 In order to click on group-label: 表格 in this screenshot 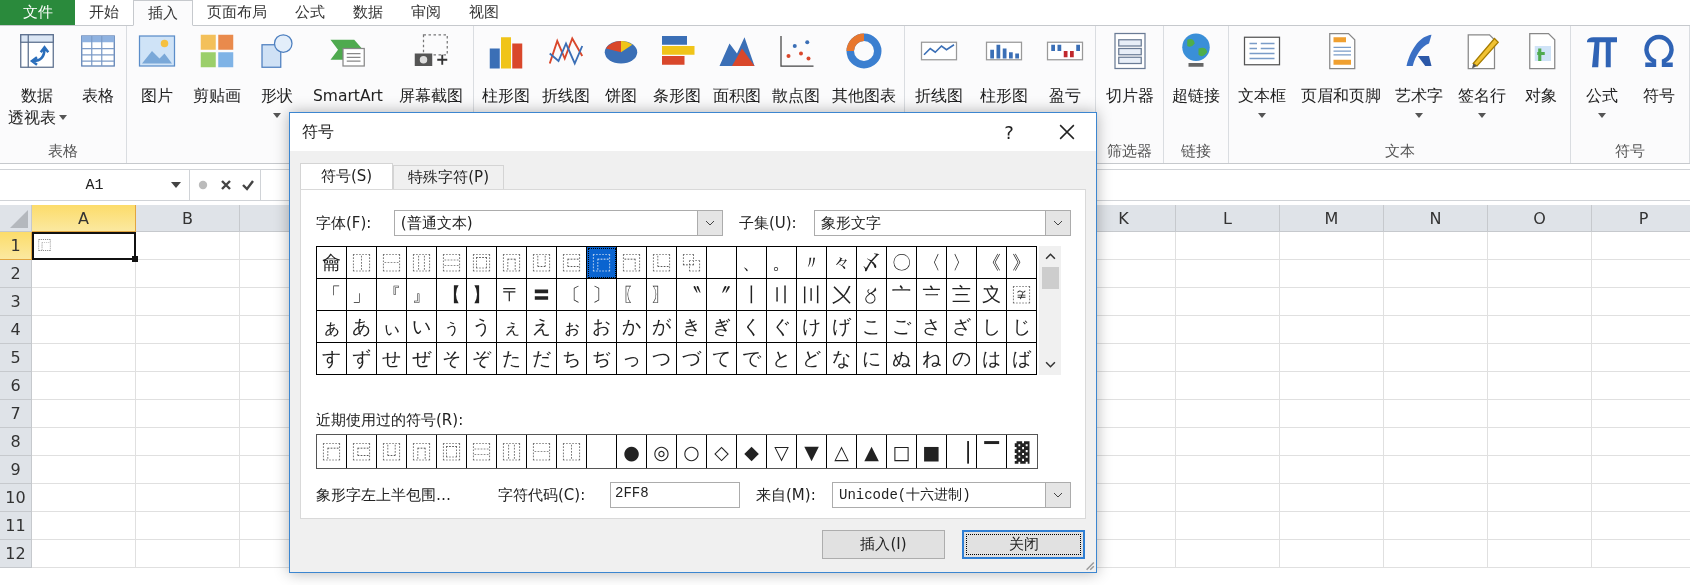, I will do `click(63, 151)`.